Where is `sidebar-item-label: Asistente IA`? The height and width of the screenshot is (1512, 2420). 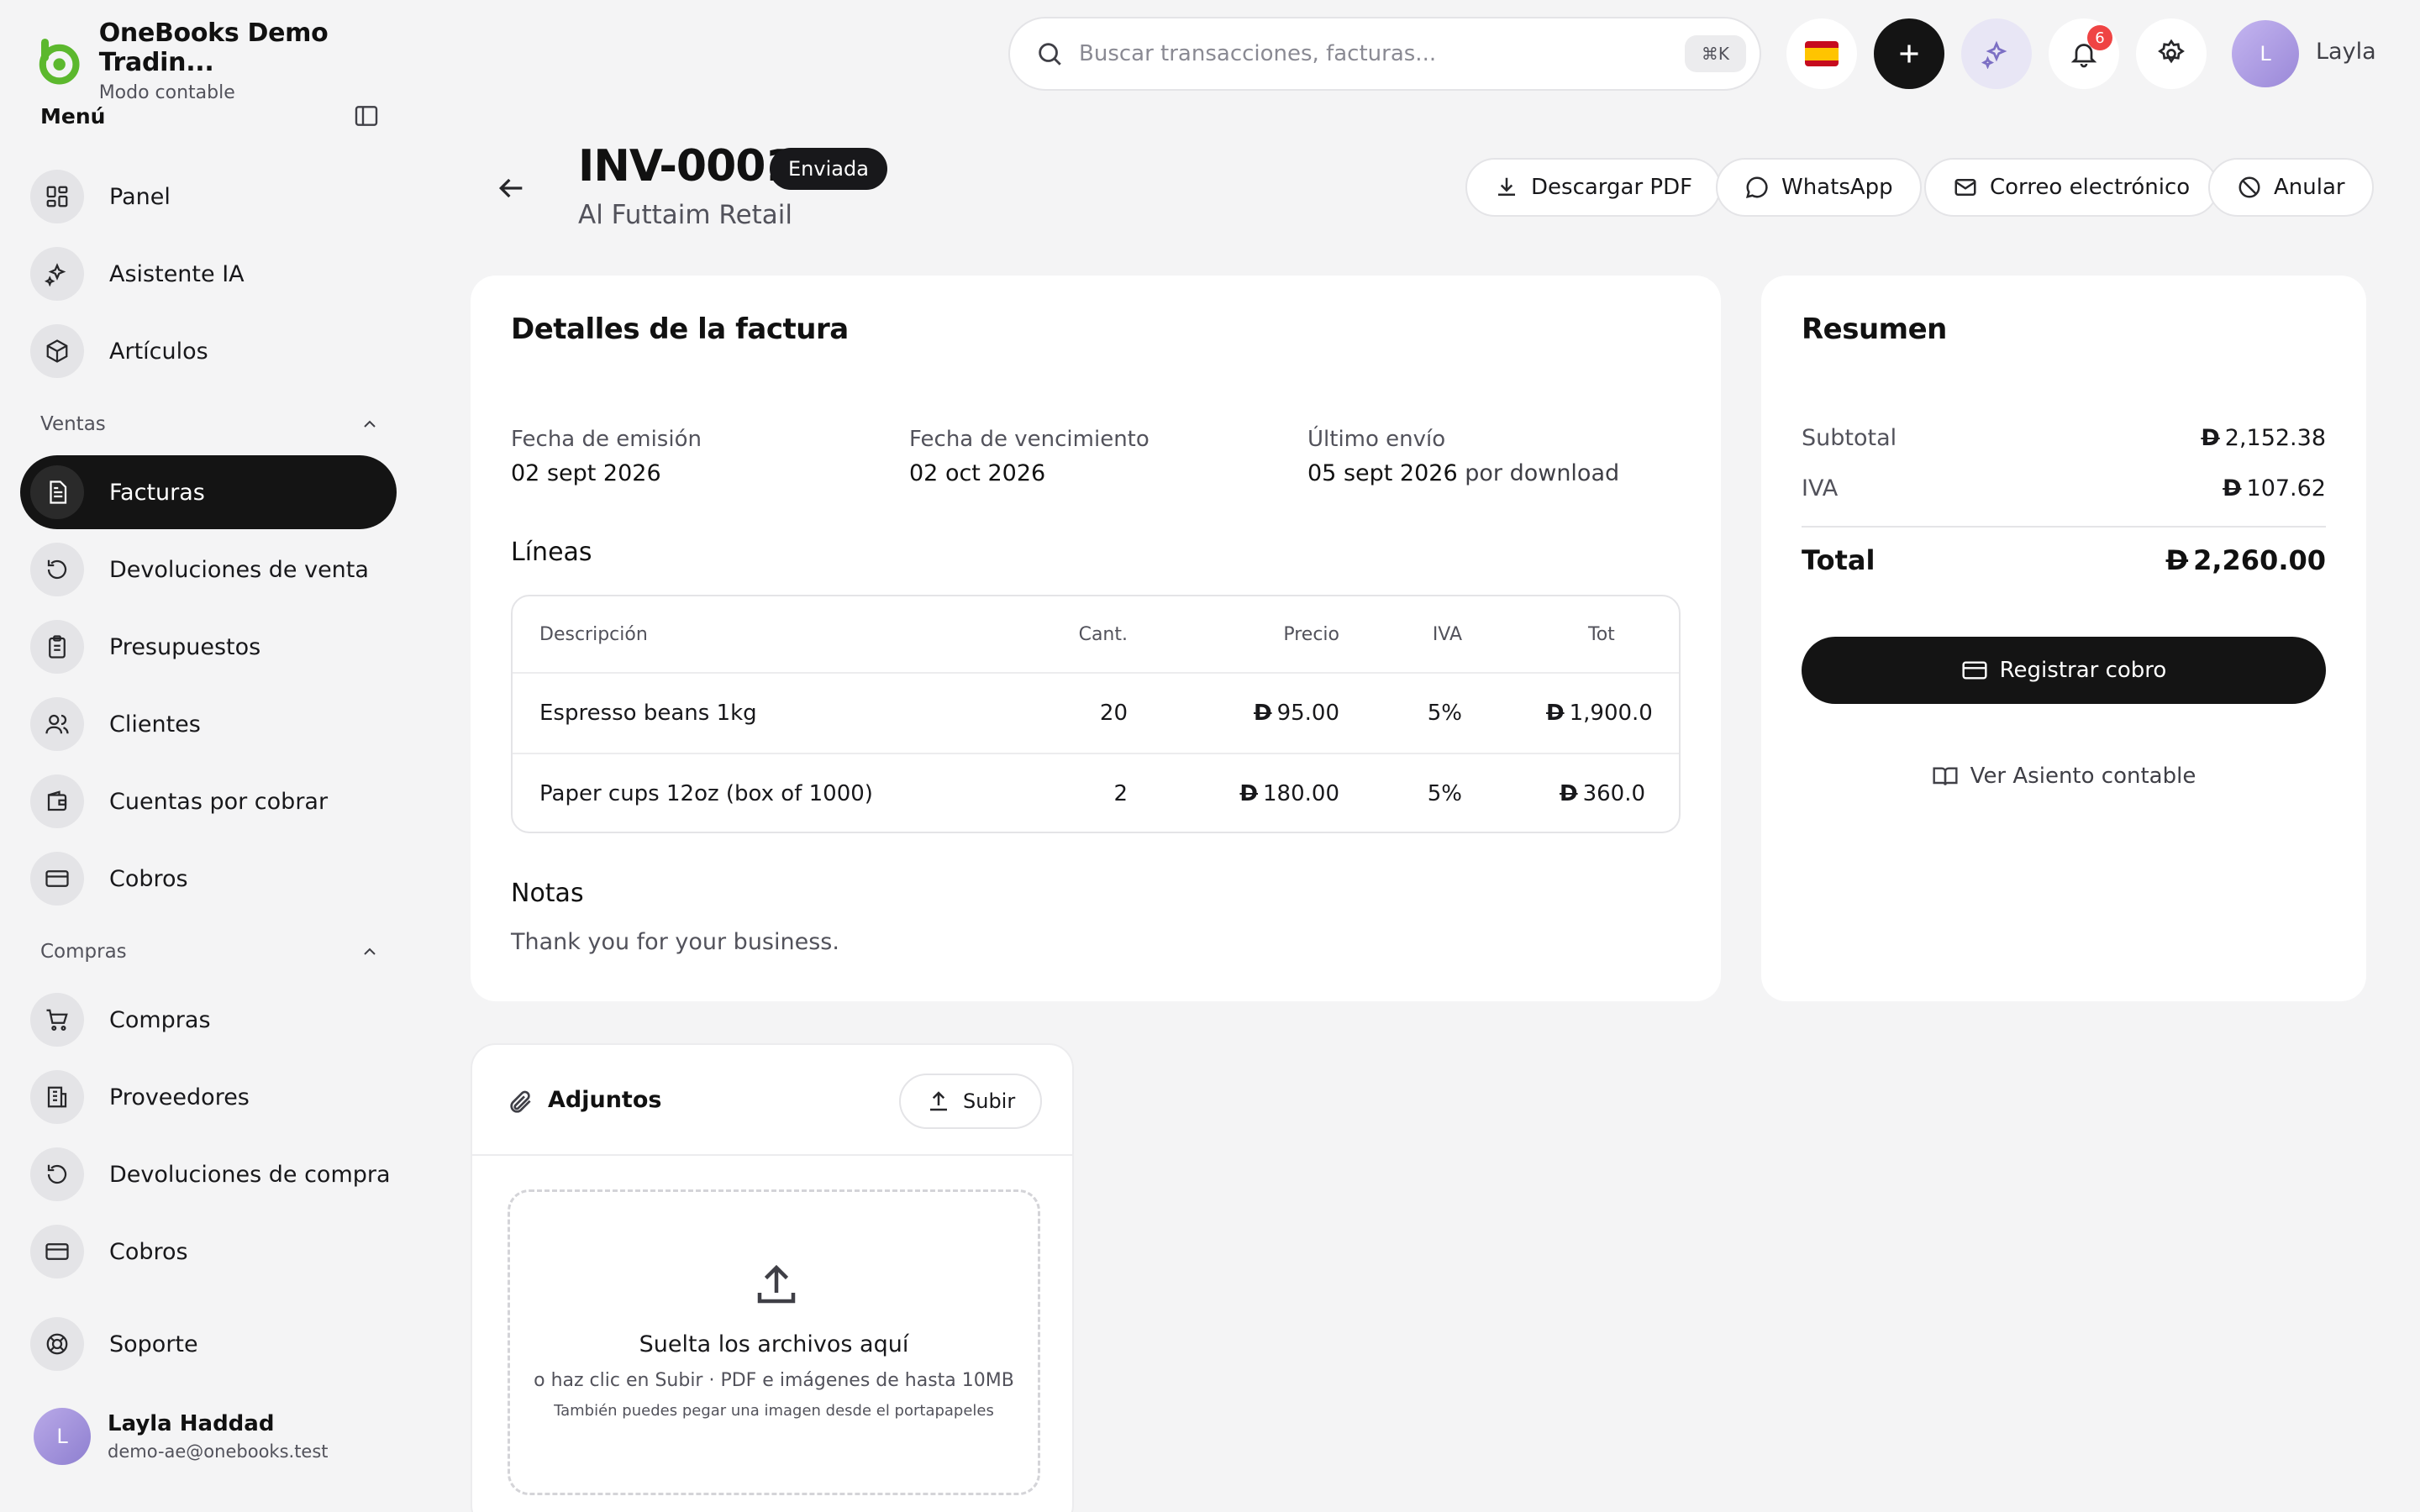
sidebar-item-label: Asistente IA is located at coordinates (177, 273).